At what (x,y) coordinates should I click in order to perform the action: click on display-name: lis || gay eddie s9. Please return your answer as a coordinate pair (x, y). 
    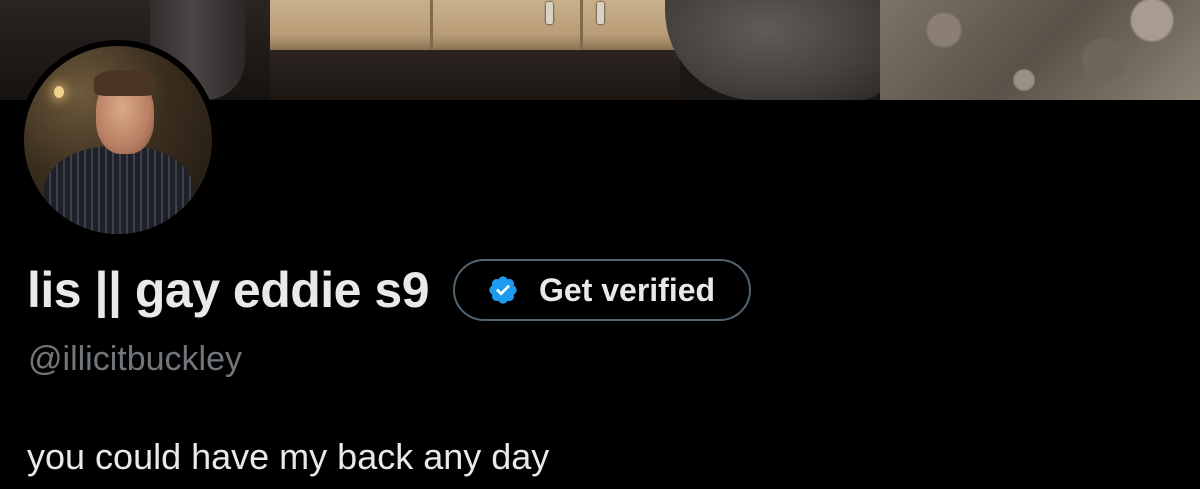
    Looking at the image, I should click on (228, 290).